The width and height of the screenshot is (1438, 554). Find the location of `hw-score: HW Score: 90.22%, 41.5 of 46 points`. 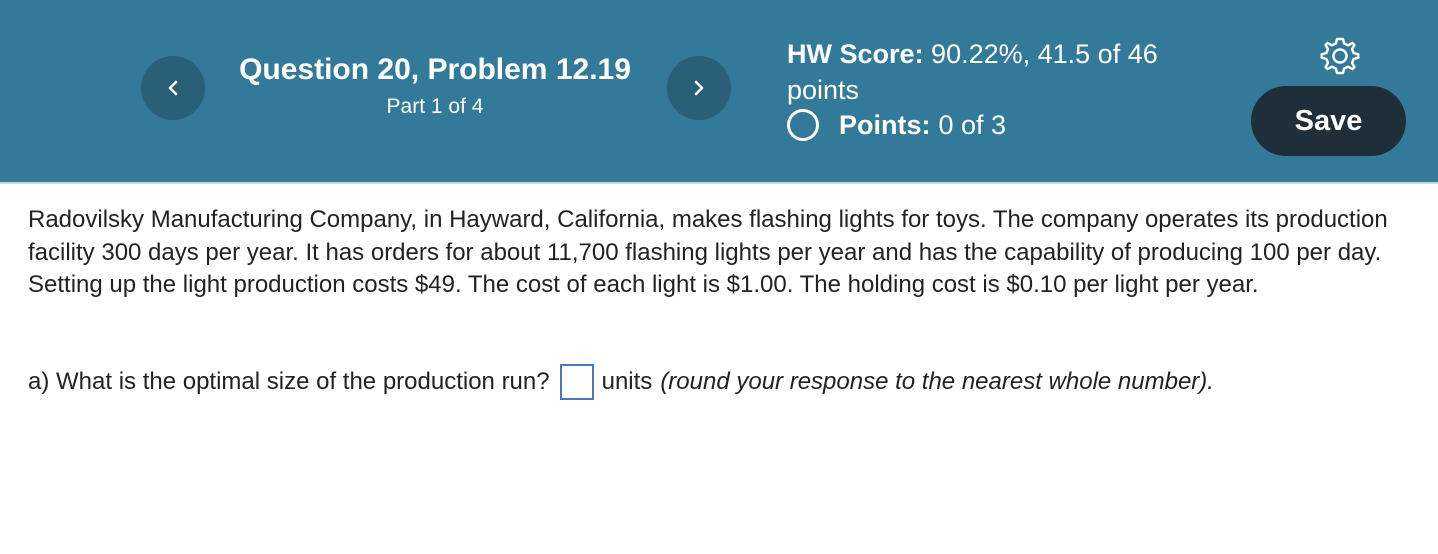

hw-score: HW Score: 90.22%, 41.5 of 46 points is located at coordinates (997, 72).